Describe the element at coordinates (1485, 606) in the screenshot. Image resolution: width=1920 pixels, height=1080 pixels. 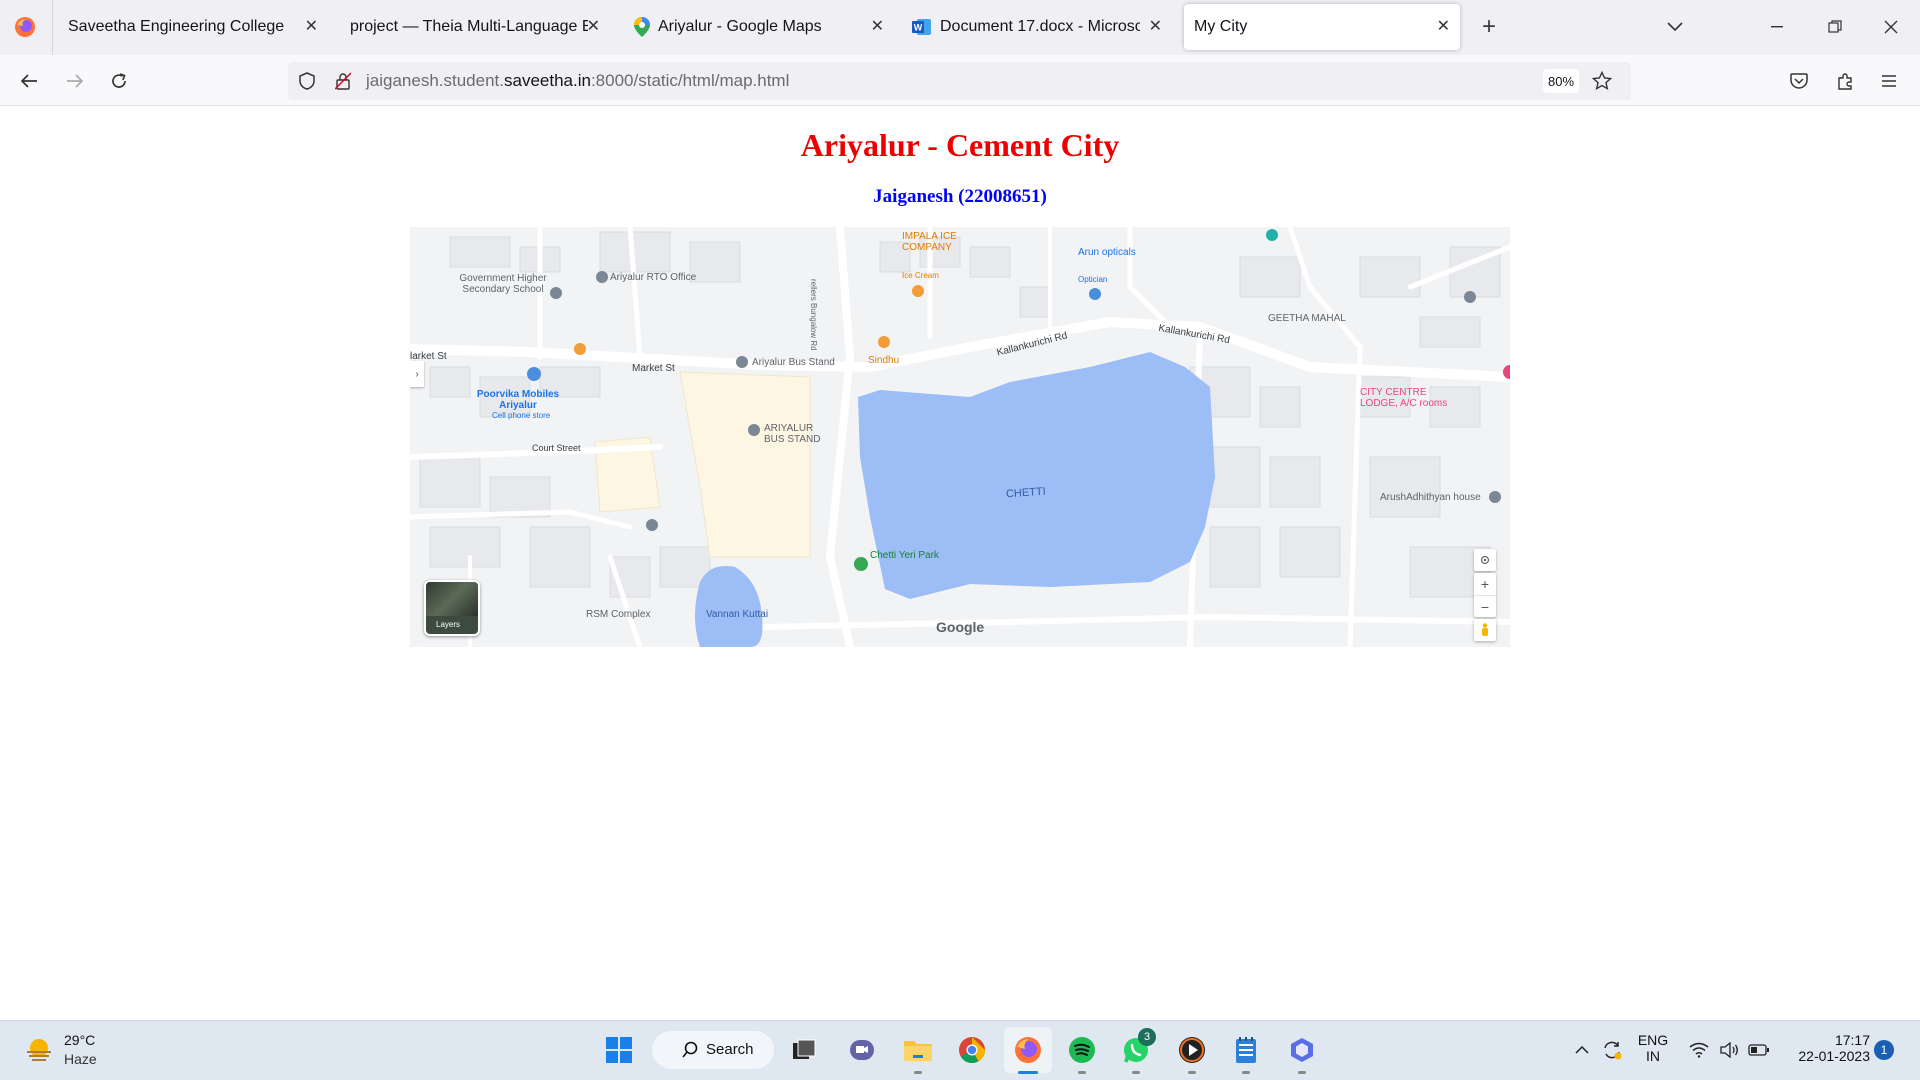
I see `zoom-out-icon: −` at that location.